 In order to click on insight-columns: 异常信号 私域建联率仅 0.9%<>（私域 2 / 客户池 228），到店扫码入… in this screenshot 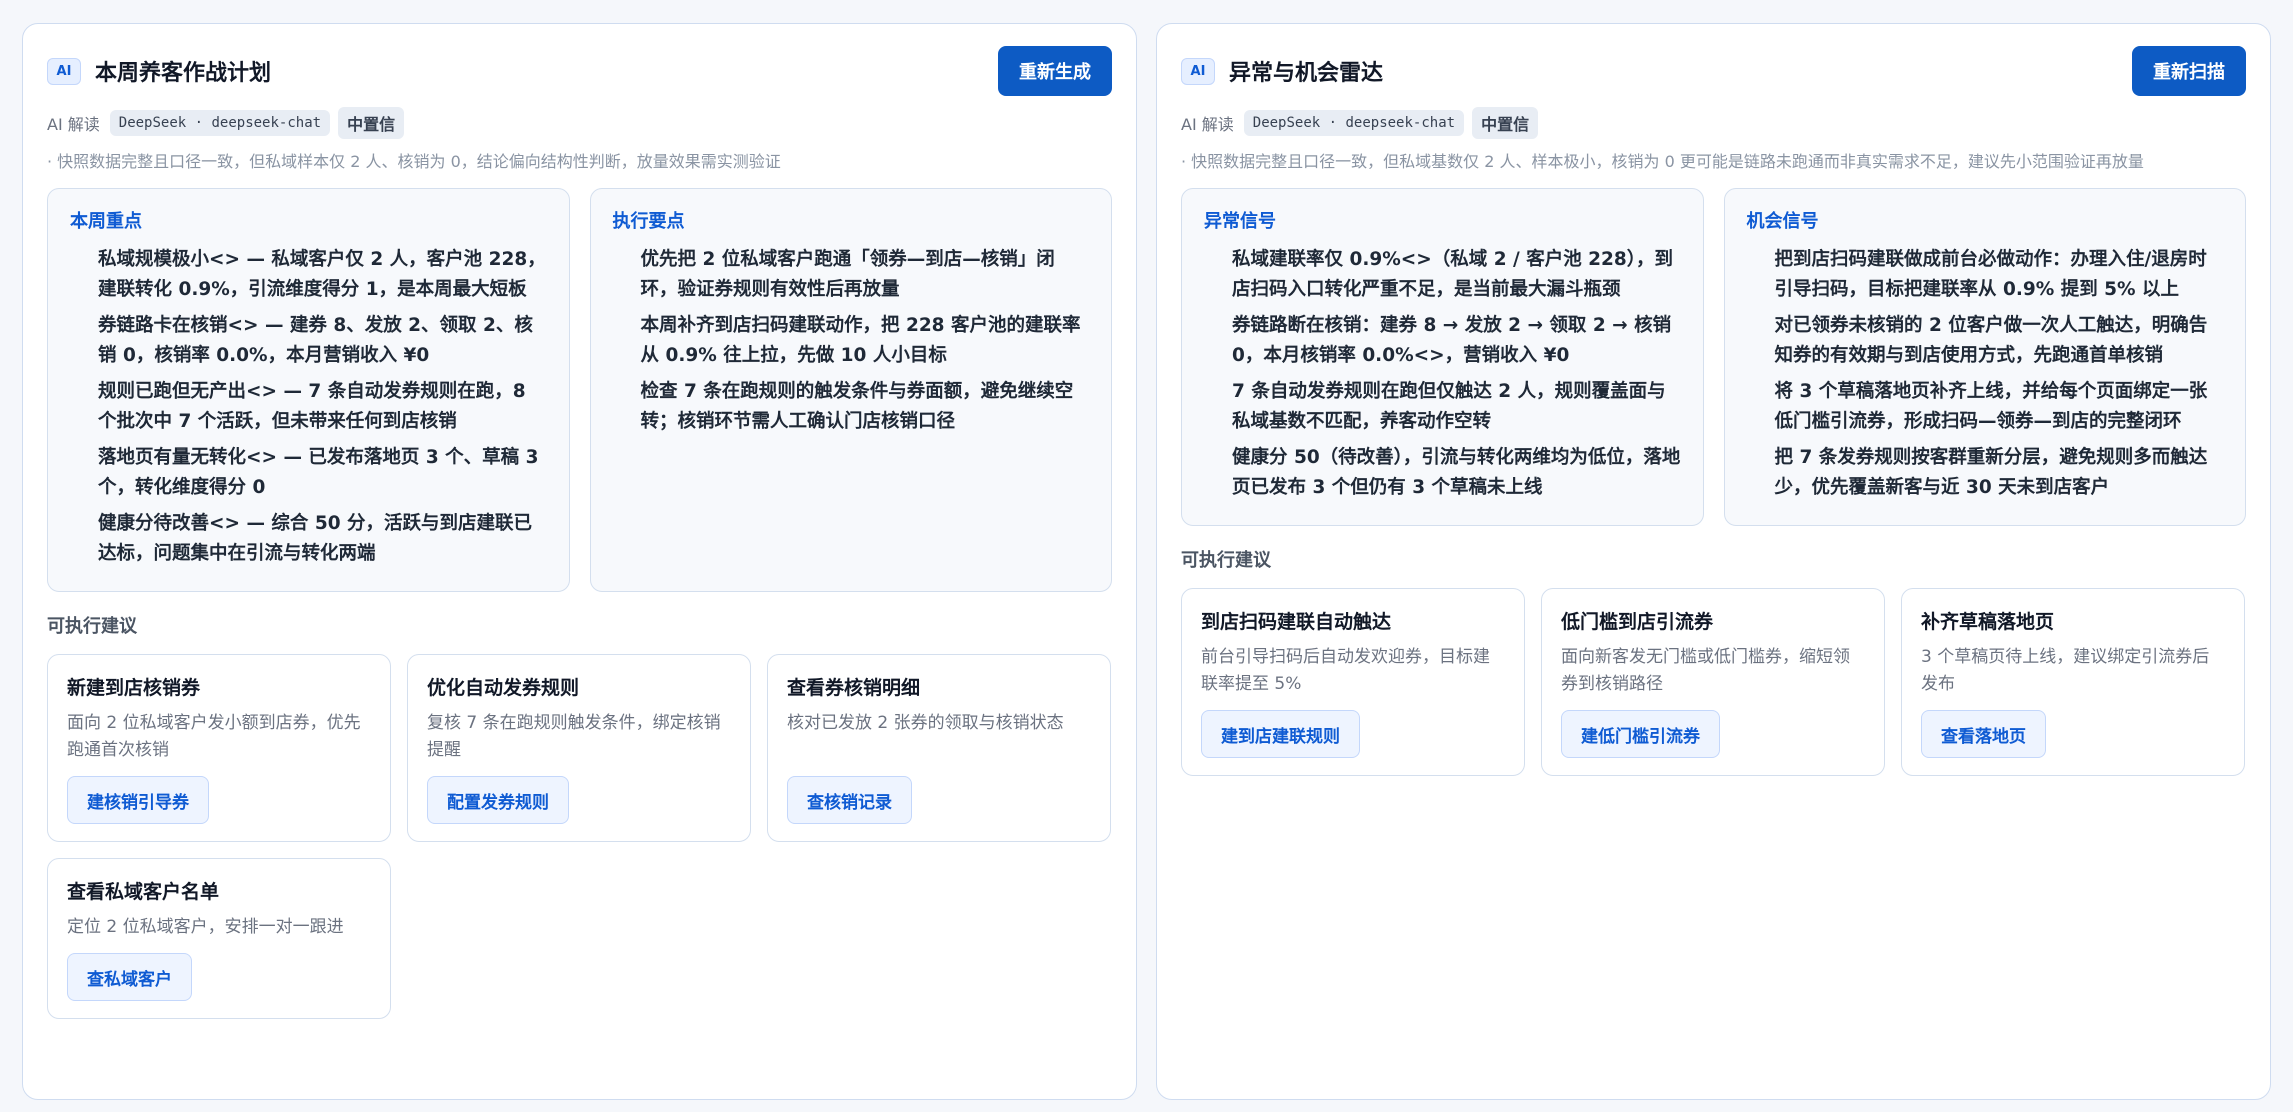, I will do `click(1713, 357)`.